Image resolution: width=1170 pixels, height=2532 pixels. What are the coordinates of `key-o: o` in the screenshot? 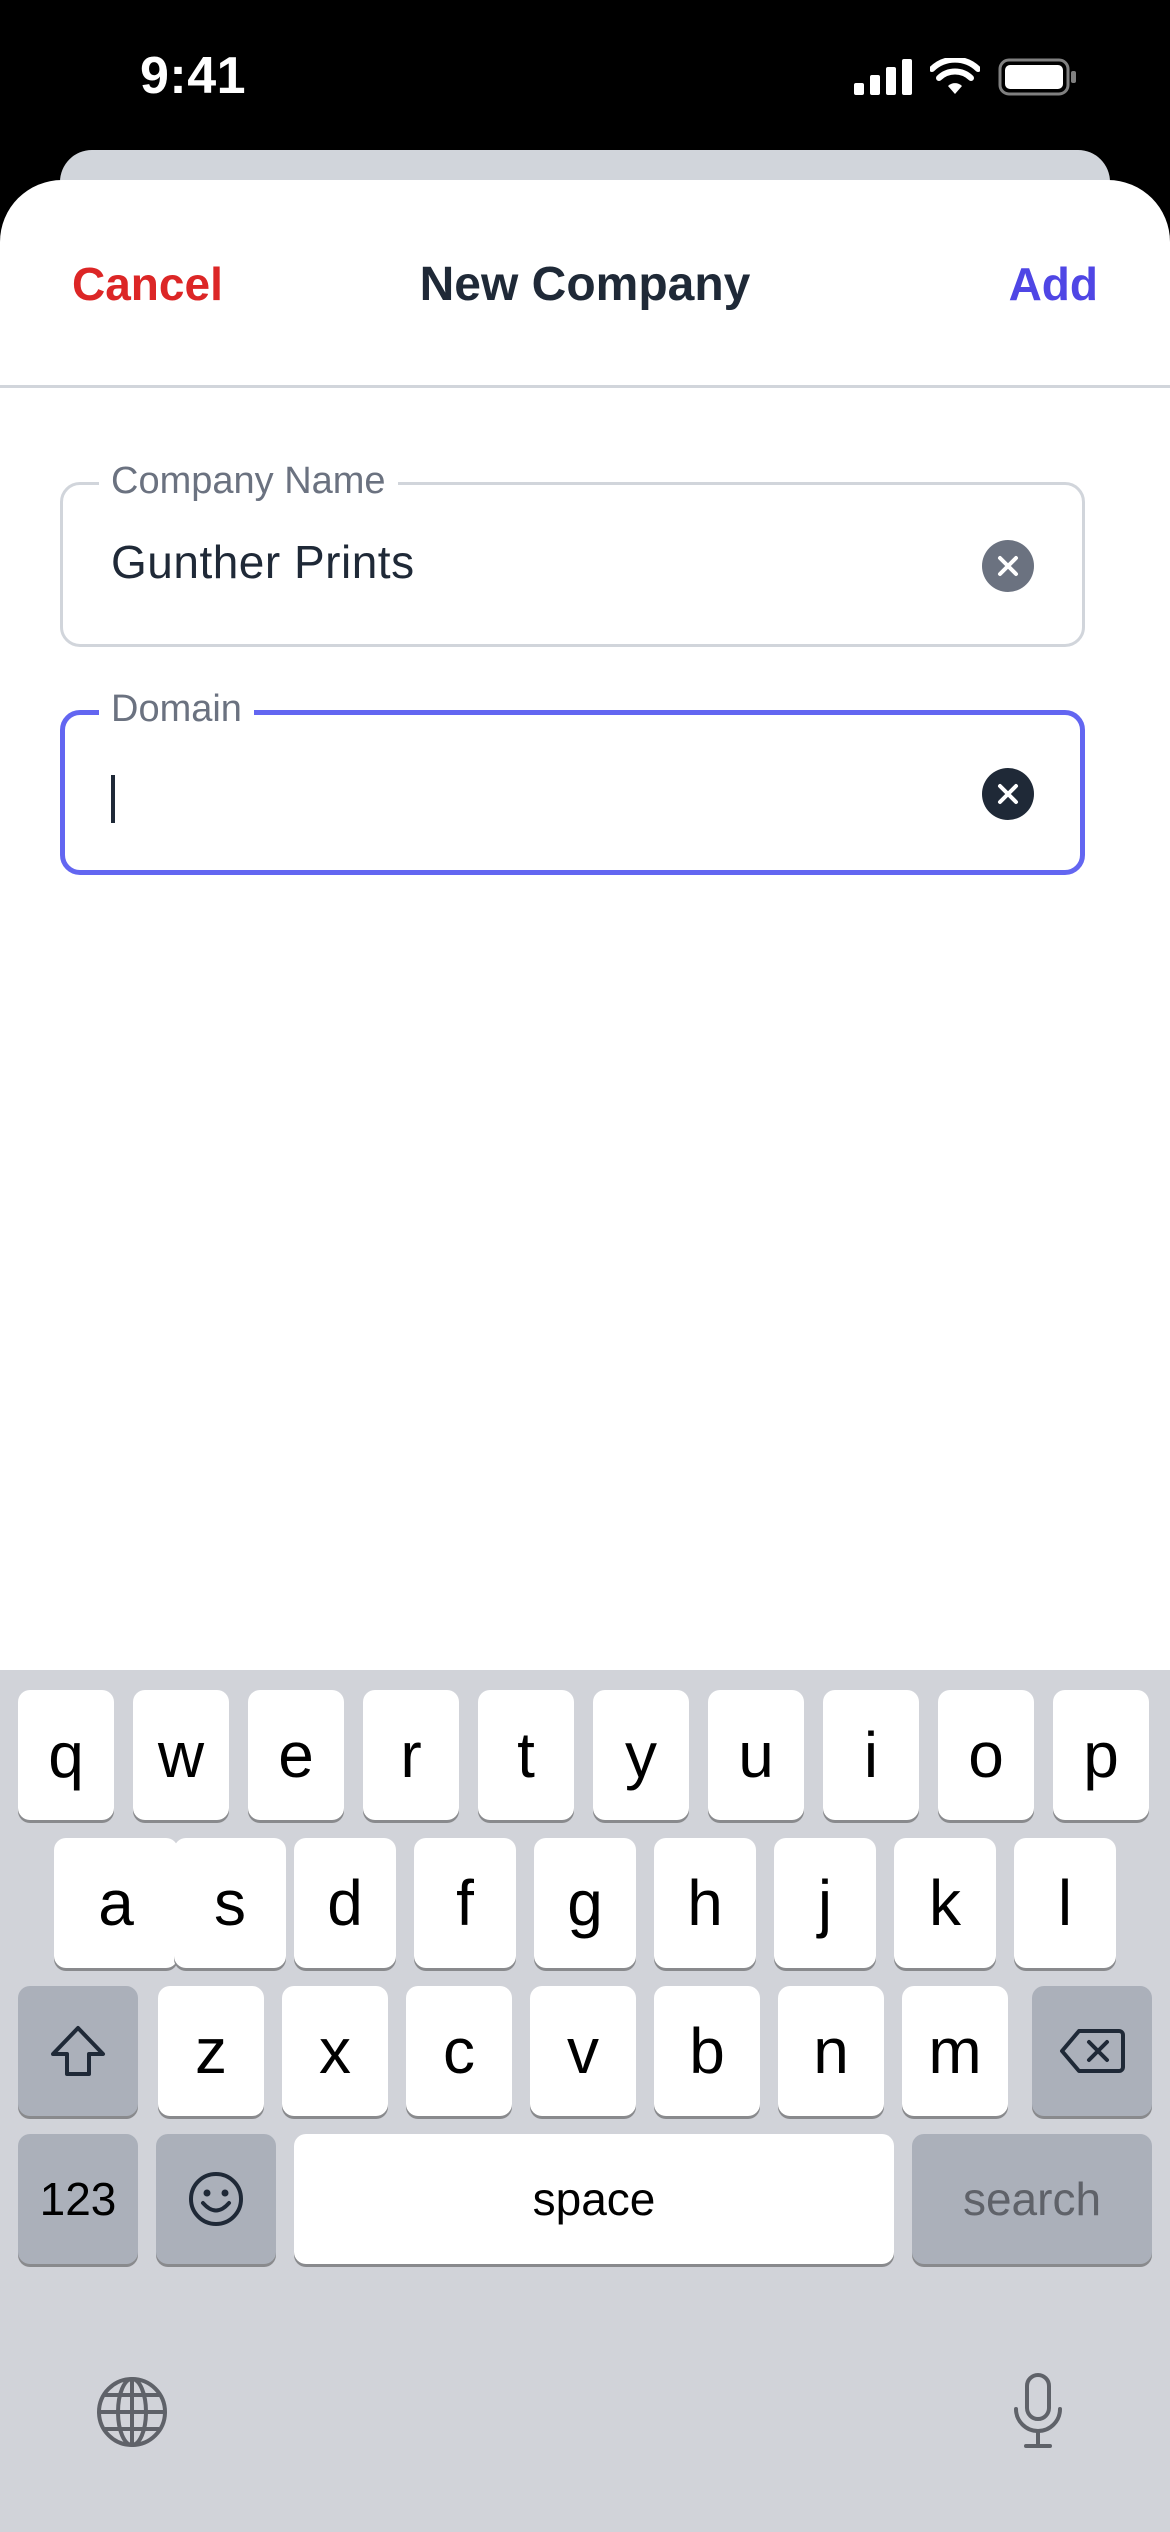 It's located at (986, 1755).